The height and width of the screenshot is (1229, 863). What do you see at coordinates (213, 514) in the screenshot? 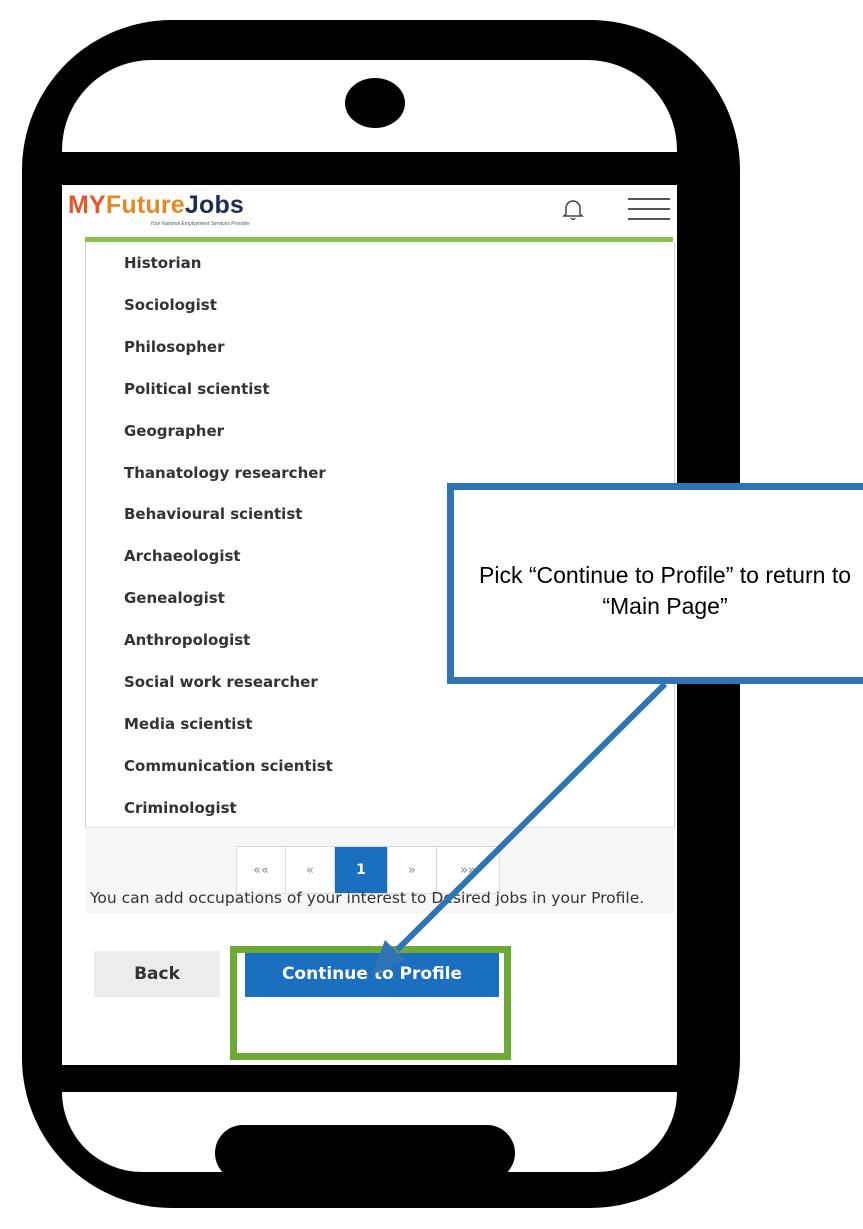
I see `list-item: Behavioural scientist` at bounding box center [213, 514].